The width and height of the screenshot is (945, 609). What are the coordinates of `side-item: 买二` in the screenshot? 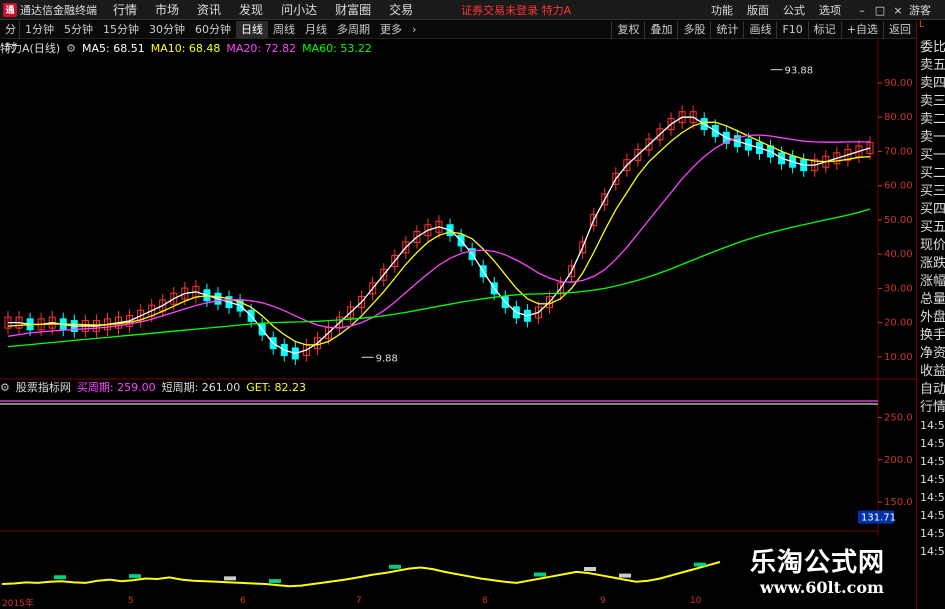 It's located at (932, 173).